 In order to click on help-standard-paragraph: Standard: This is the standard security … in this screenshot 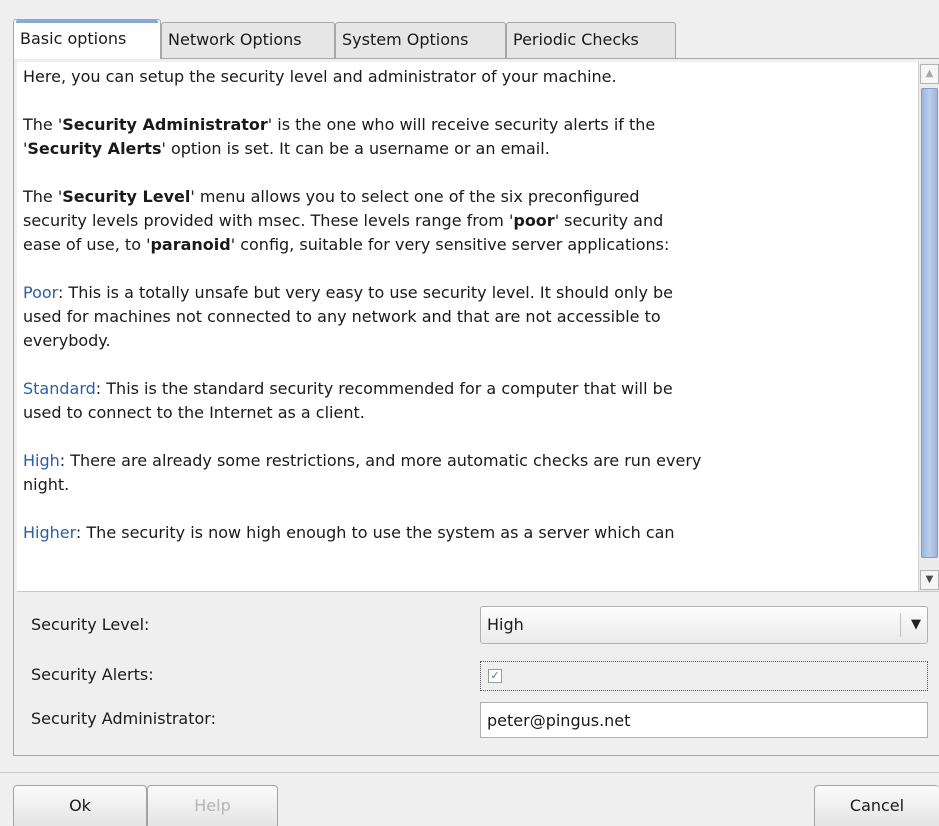, I will do `click(348, 400)`.